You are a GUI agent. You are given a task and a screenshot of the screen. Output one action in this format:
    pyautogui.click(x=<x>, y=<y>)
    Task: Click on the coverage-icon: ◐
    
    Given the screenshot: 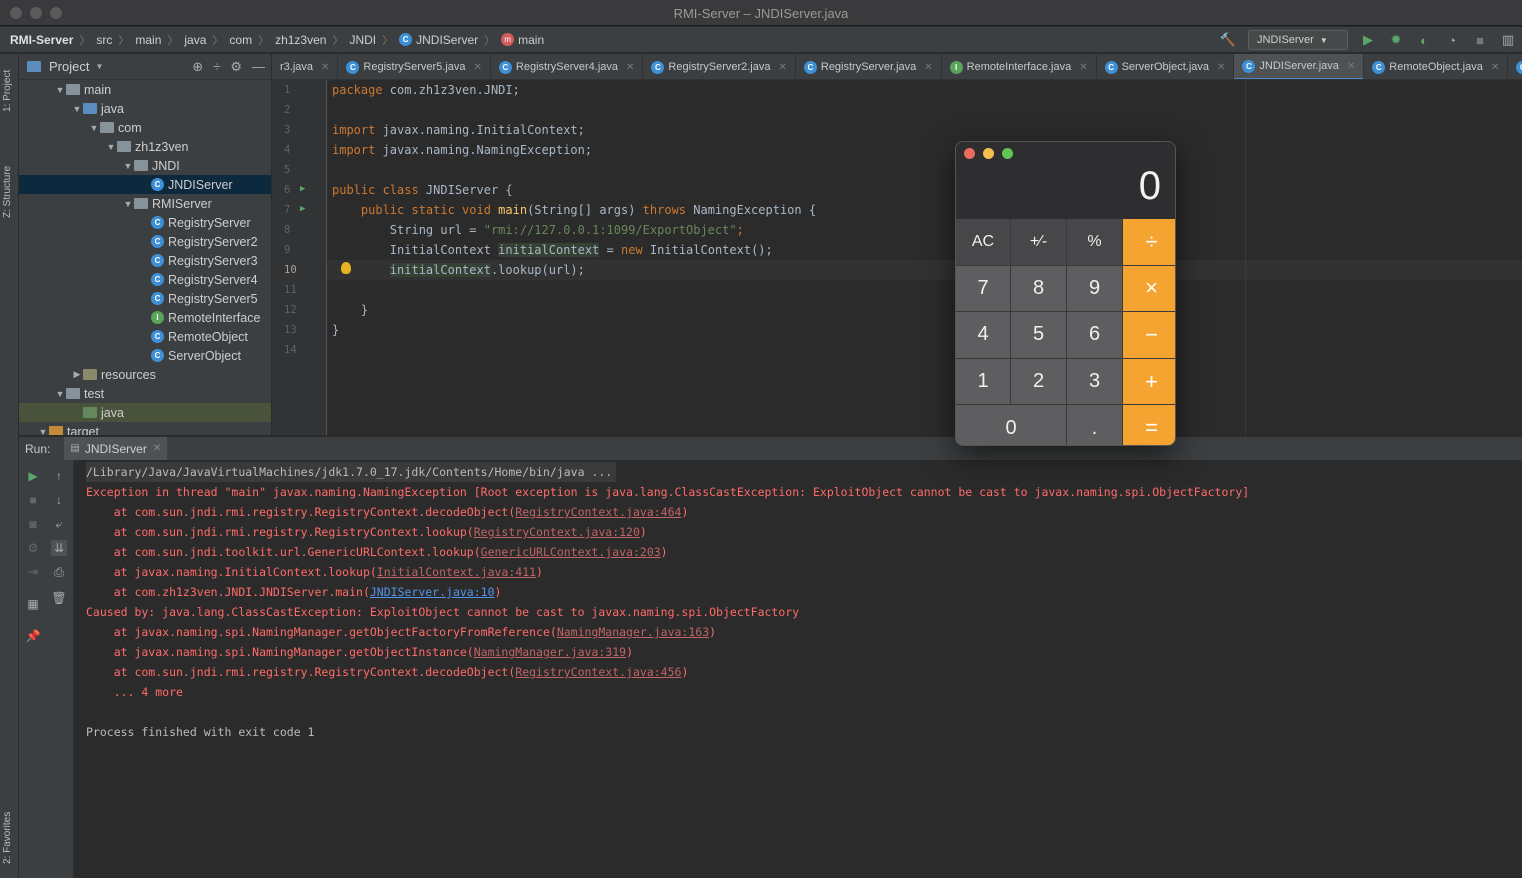 What is the action you would take?
    pyautogui.click(x=1424, y=40)
    